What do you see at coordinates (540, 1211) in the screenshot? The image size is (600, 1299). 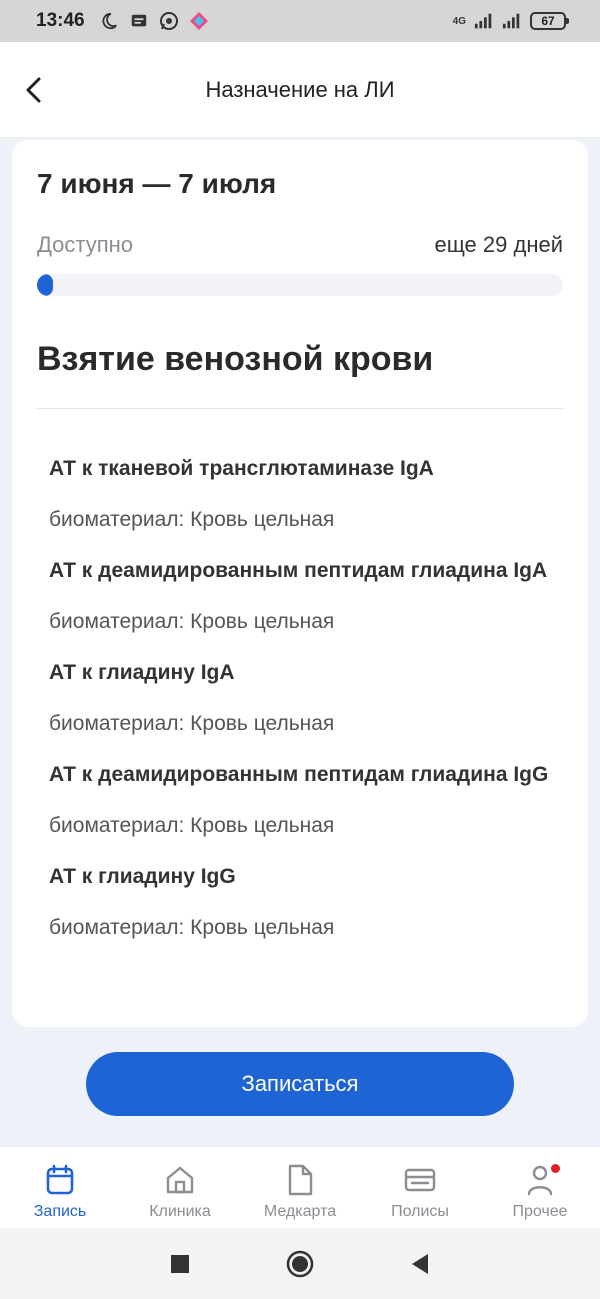 I see `nav-label: Прочее` at bounding box center [540, 1211].